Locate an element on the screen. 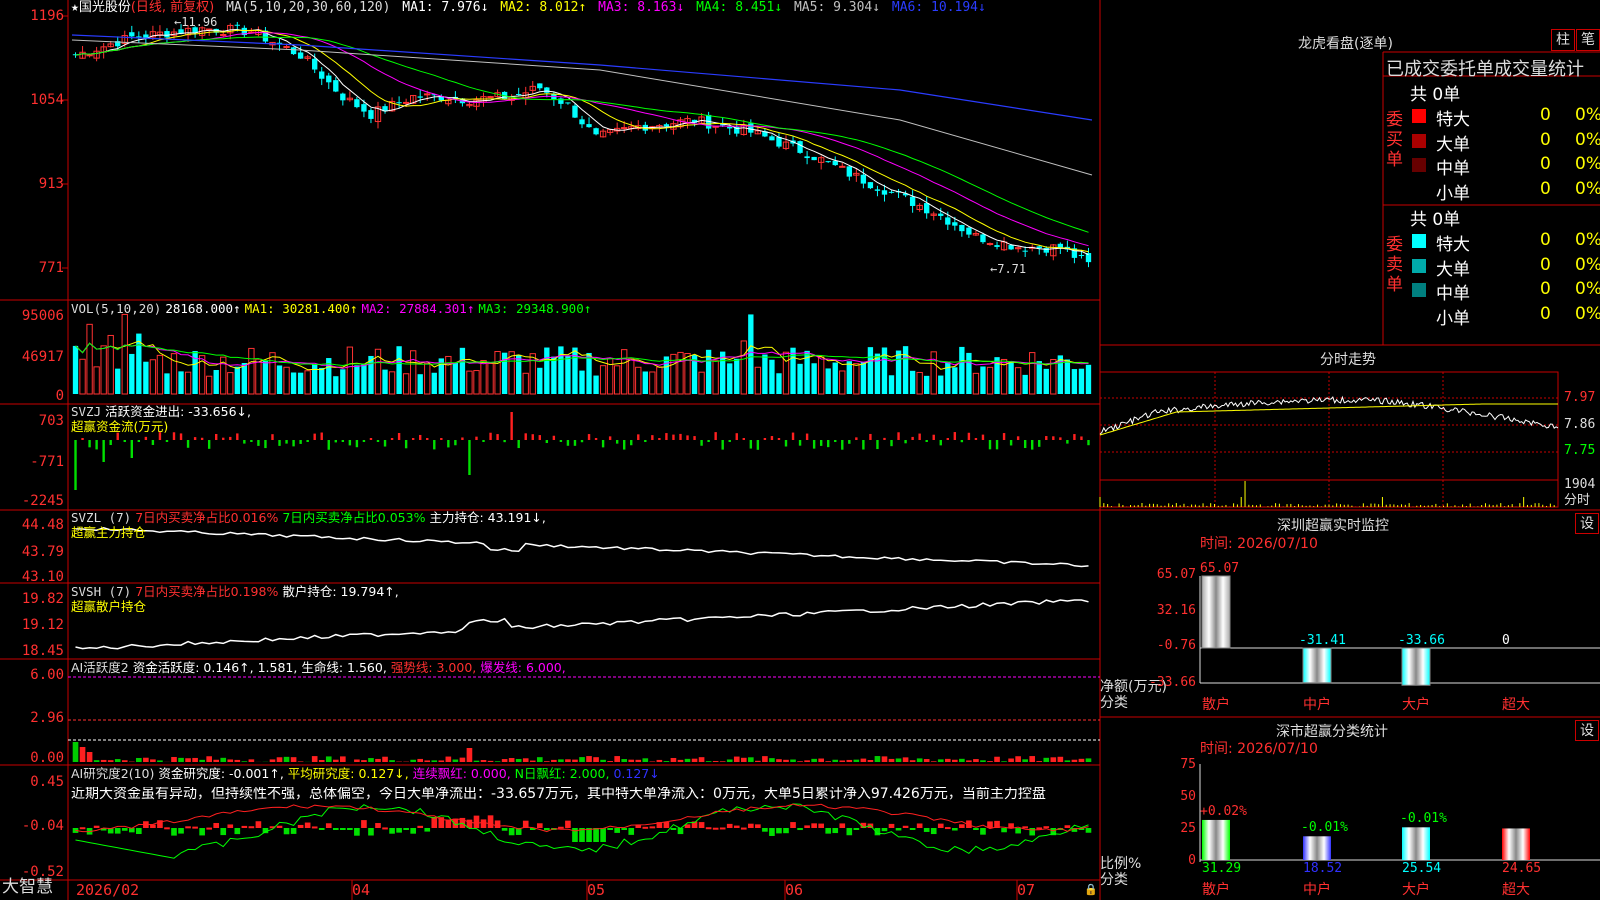  svzl-label: SVZL (7) is located at coordinates (101, 517).